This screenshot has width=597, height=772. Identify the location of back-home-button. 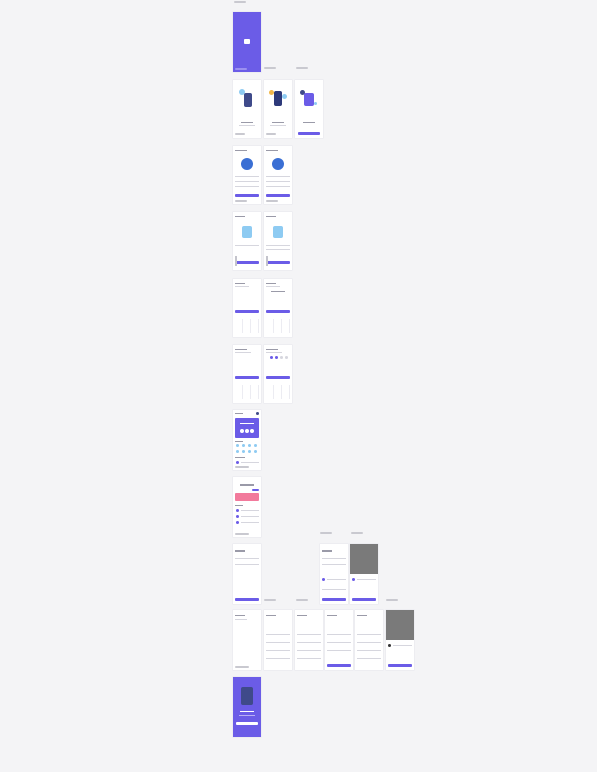
(247, 723).